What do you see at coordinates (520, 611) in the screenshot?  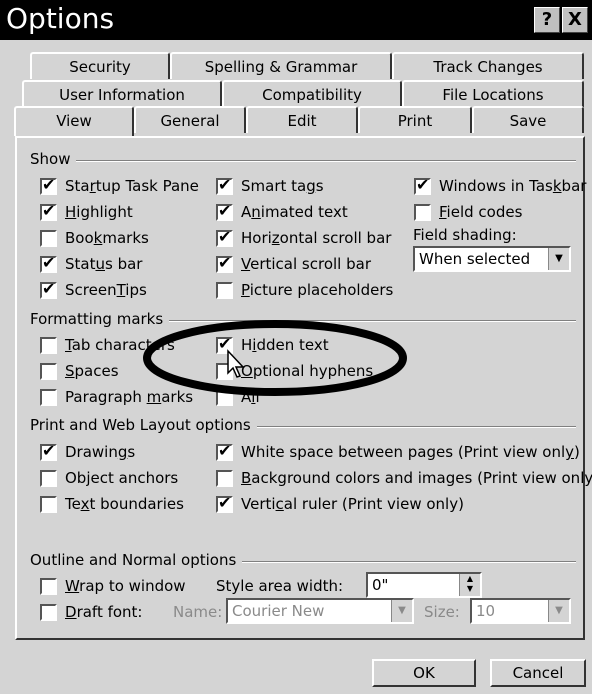 I see `font-size-dropdown: 10 ▼` at bounding box center [520, 611].